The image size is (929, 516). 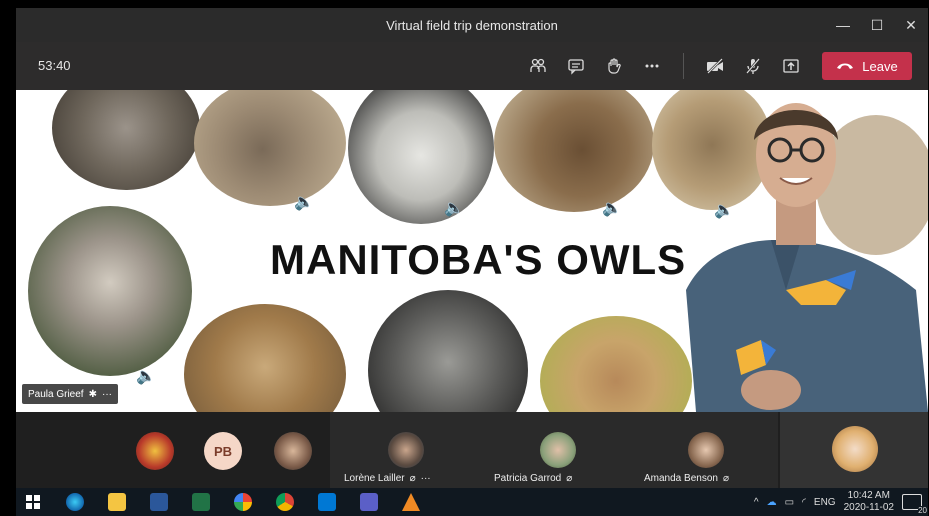 I want to click on chat-icon, so click(x=576, y=67).